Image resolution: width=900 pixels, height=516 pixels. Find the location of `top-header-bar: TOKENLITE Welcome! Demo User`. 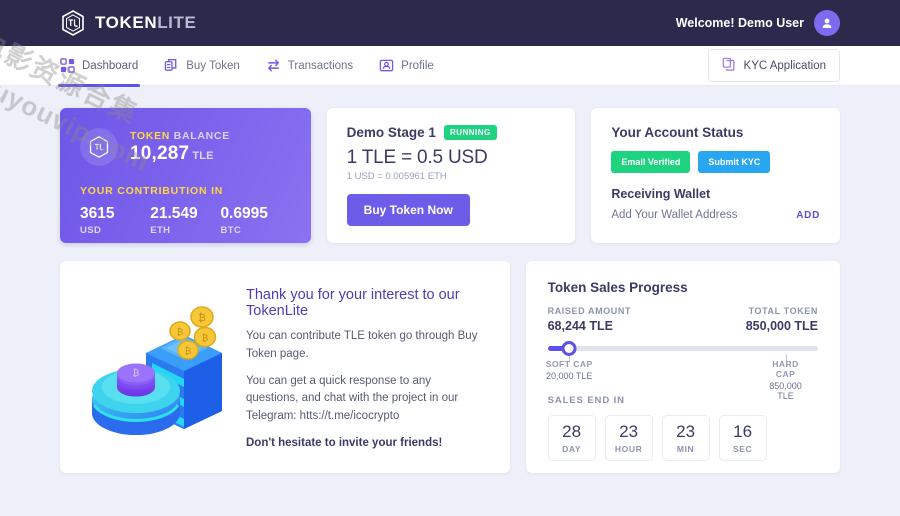

top-header-bar: TOKENLITE Welcome! Demo User is located at coordinates (450, 23).